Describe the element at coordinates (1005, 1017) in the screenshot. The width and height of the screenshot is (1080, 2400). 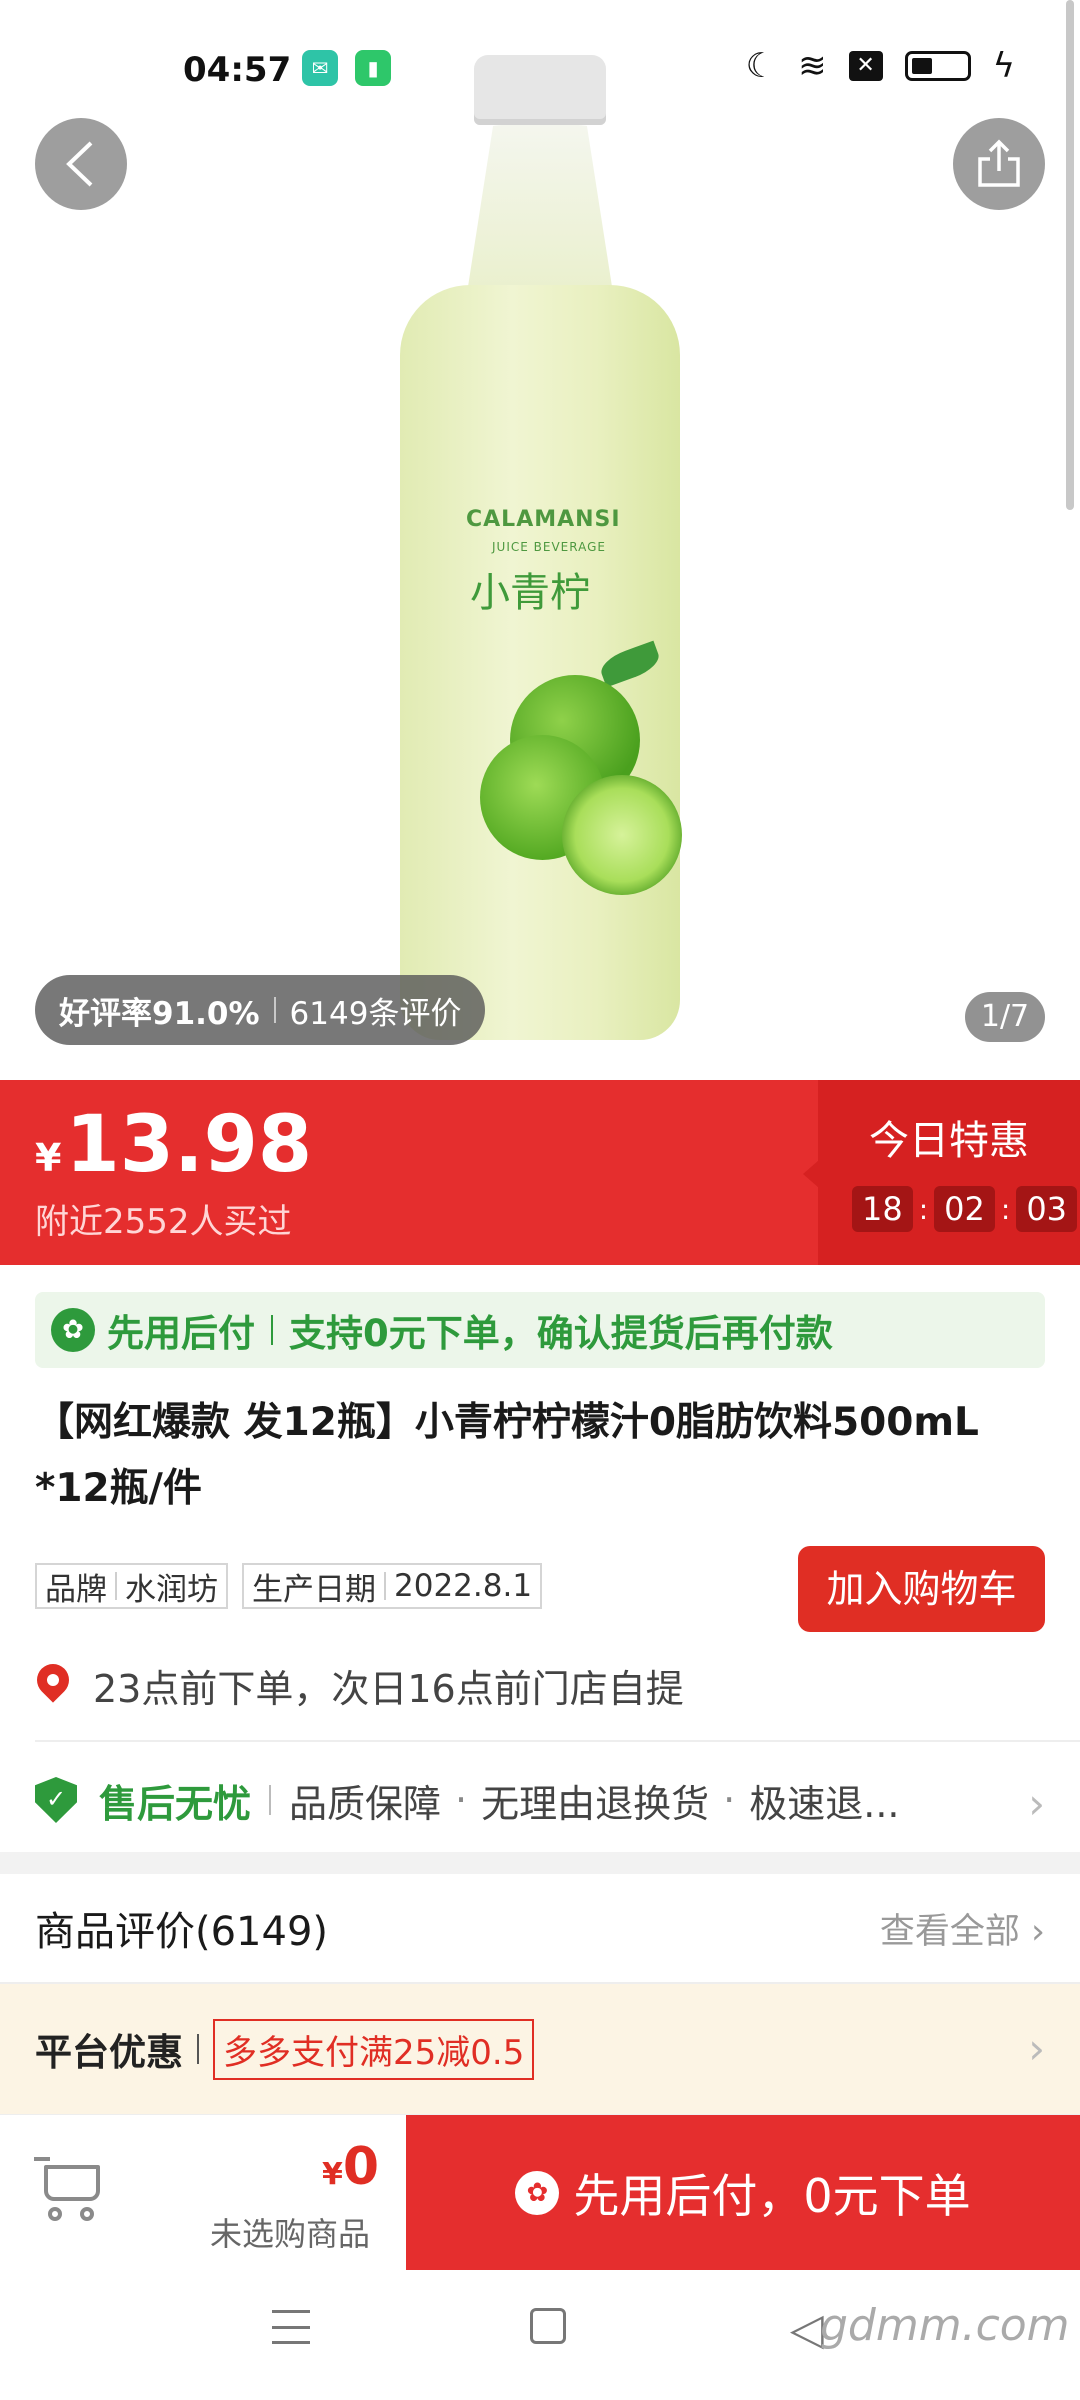
I see `image-counter: 1/7` at that location.